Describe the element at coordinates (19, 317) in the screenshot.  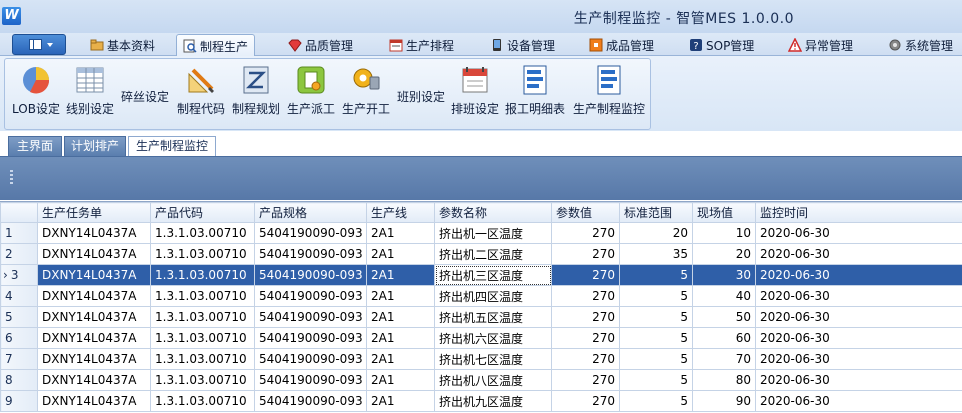
I see `row-number: 5` at that location.